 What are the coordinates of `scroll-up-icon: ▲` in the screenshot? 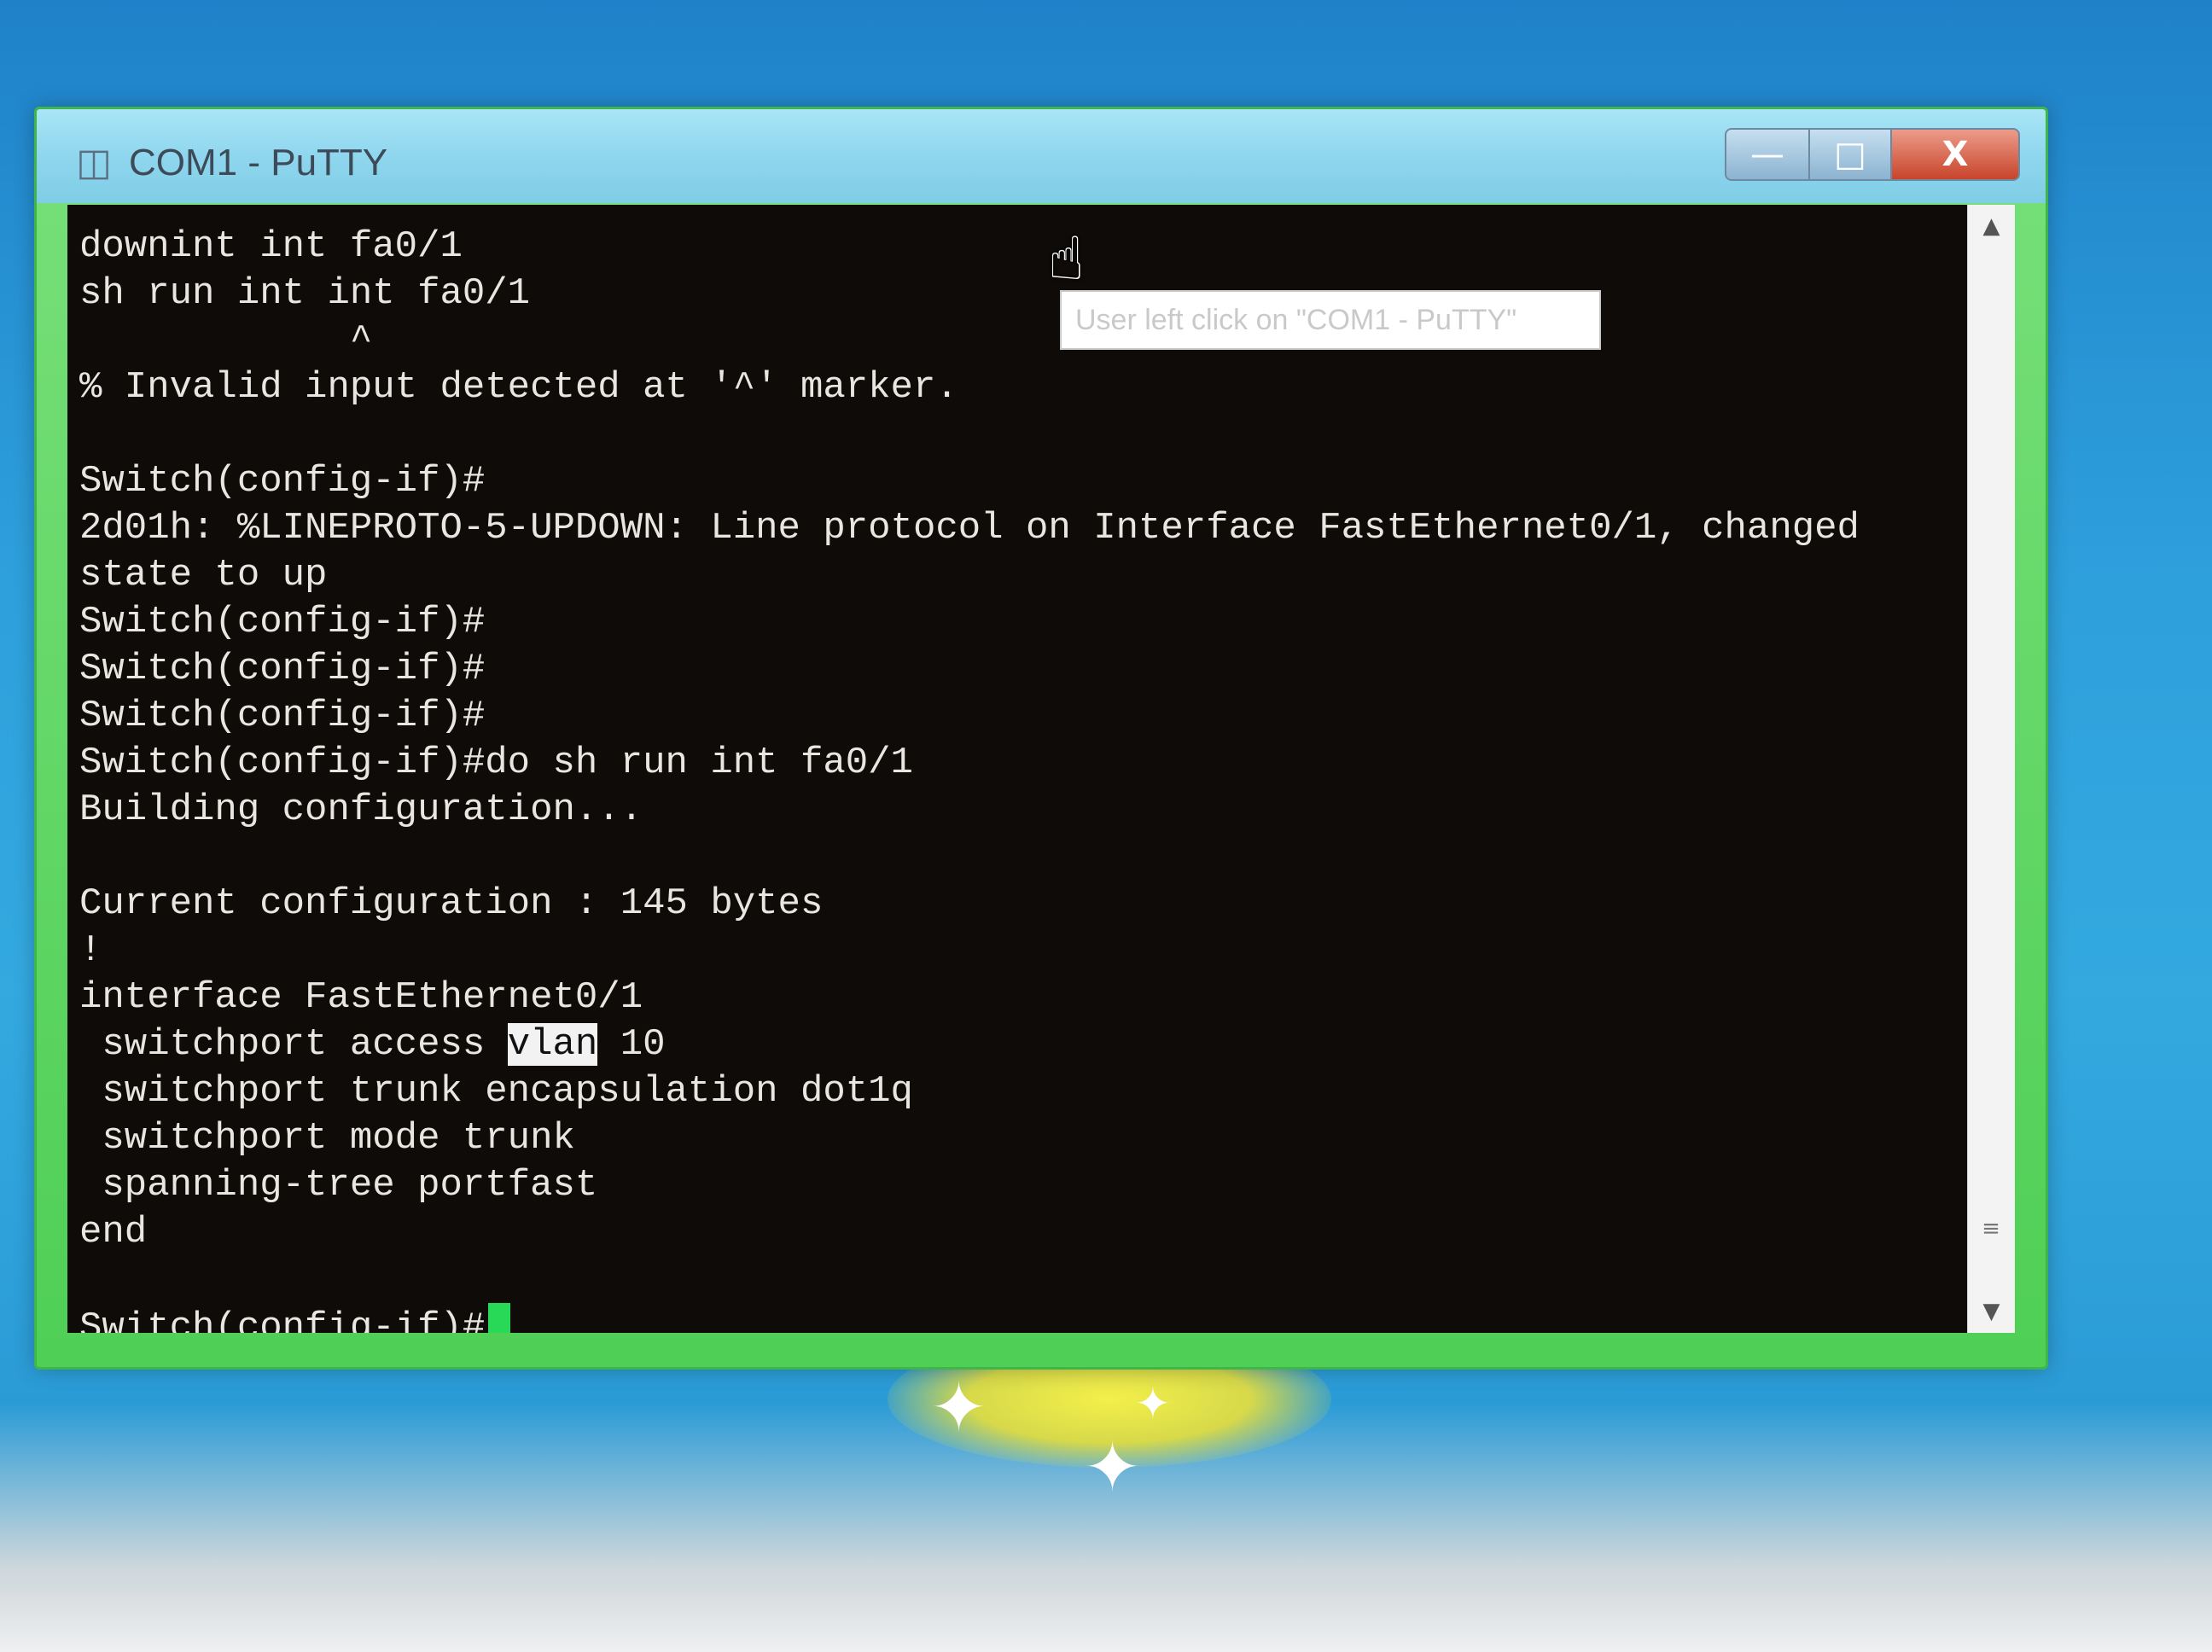 It's located at (1991, 226).